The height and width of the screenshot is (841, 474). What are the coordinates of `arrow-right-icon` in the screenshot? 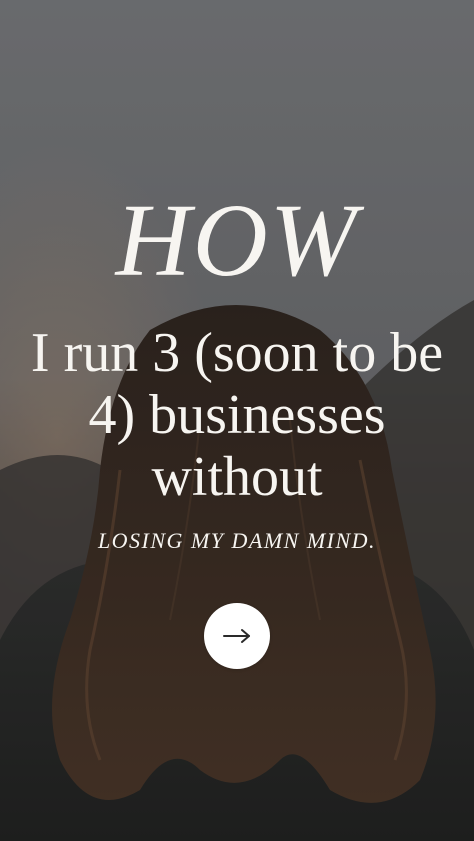 It's located at (237, 636).